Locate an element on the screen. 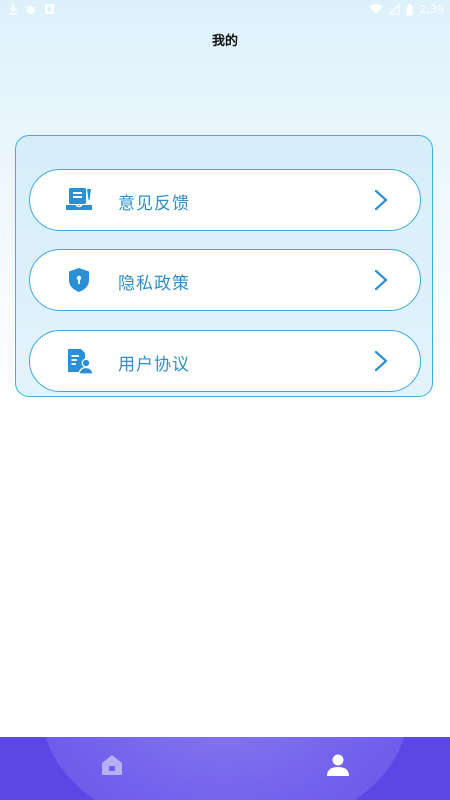  bottom-nav is located at coordinates (225, 768).